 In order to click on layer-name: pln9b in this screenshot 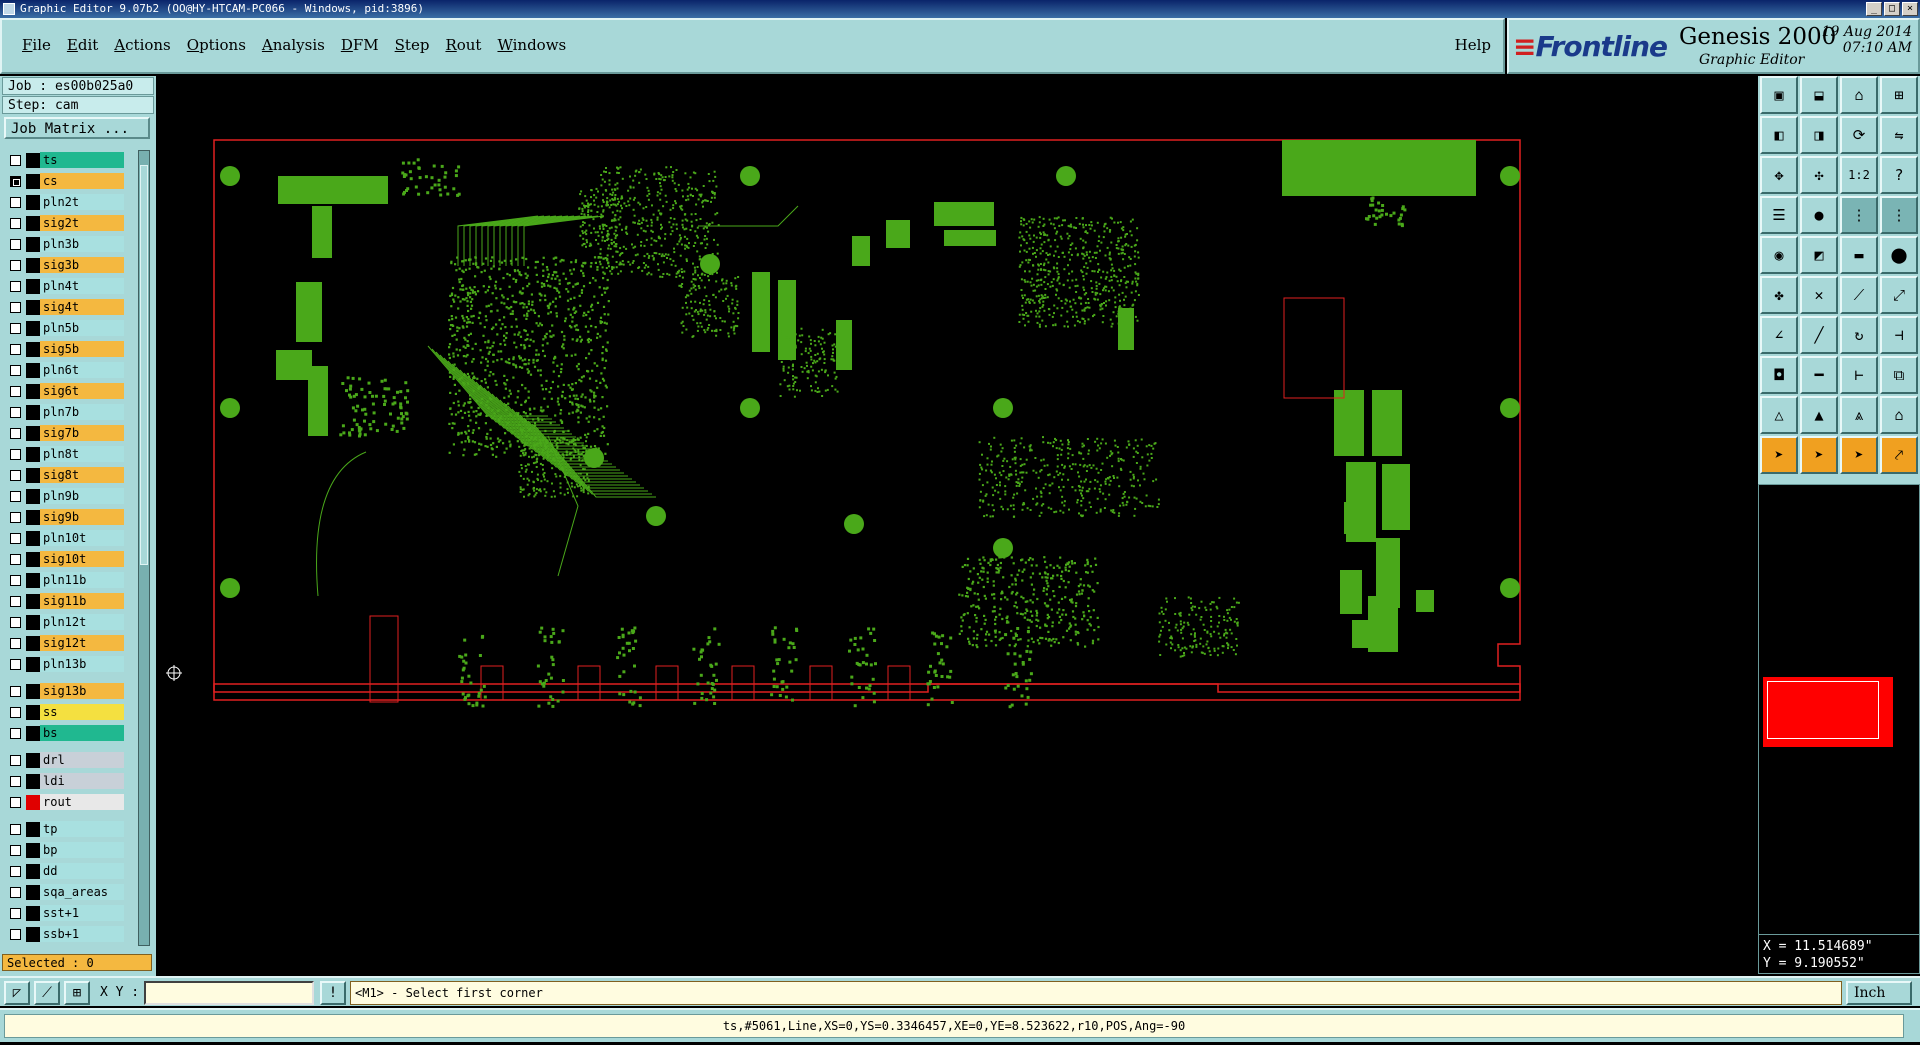, I will do `click(82, 496)`.